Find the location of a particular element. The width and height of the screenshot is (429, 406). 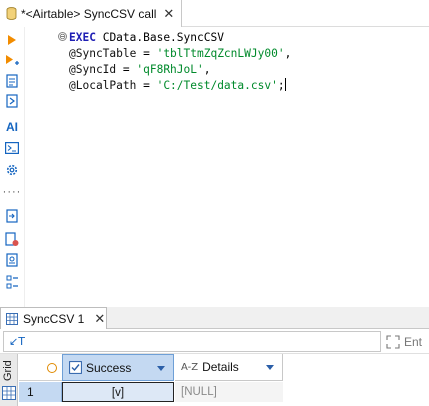

grid-tab-label: Grid is located at coordinates (8, 371).